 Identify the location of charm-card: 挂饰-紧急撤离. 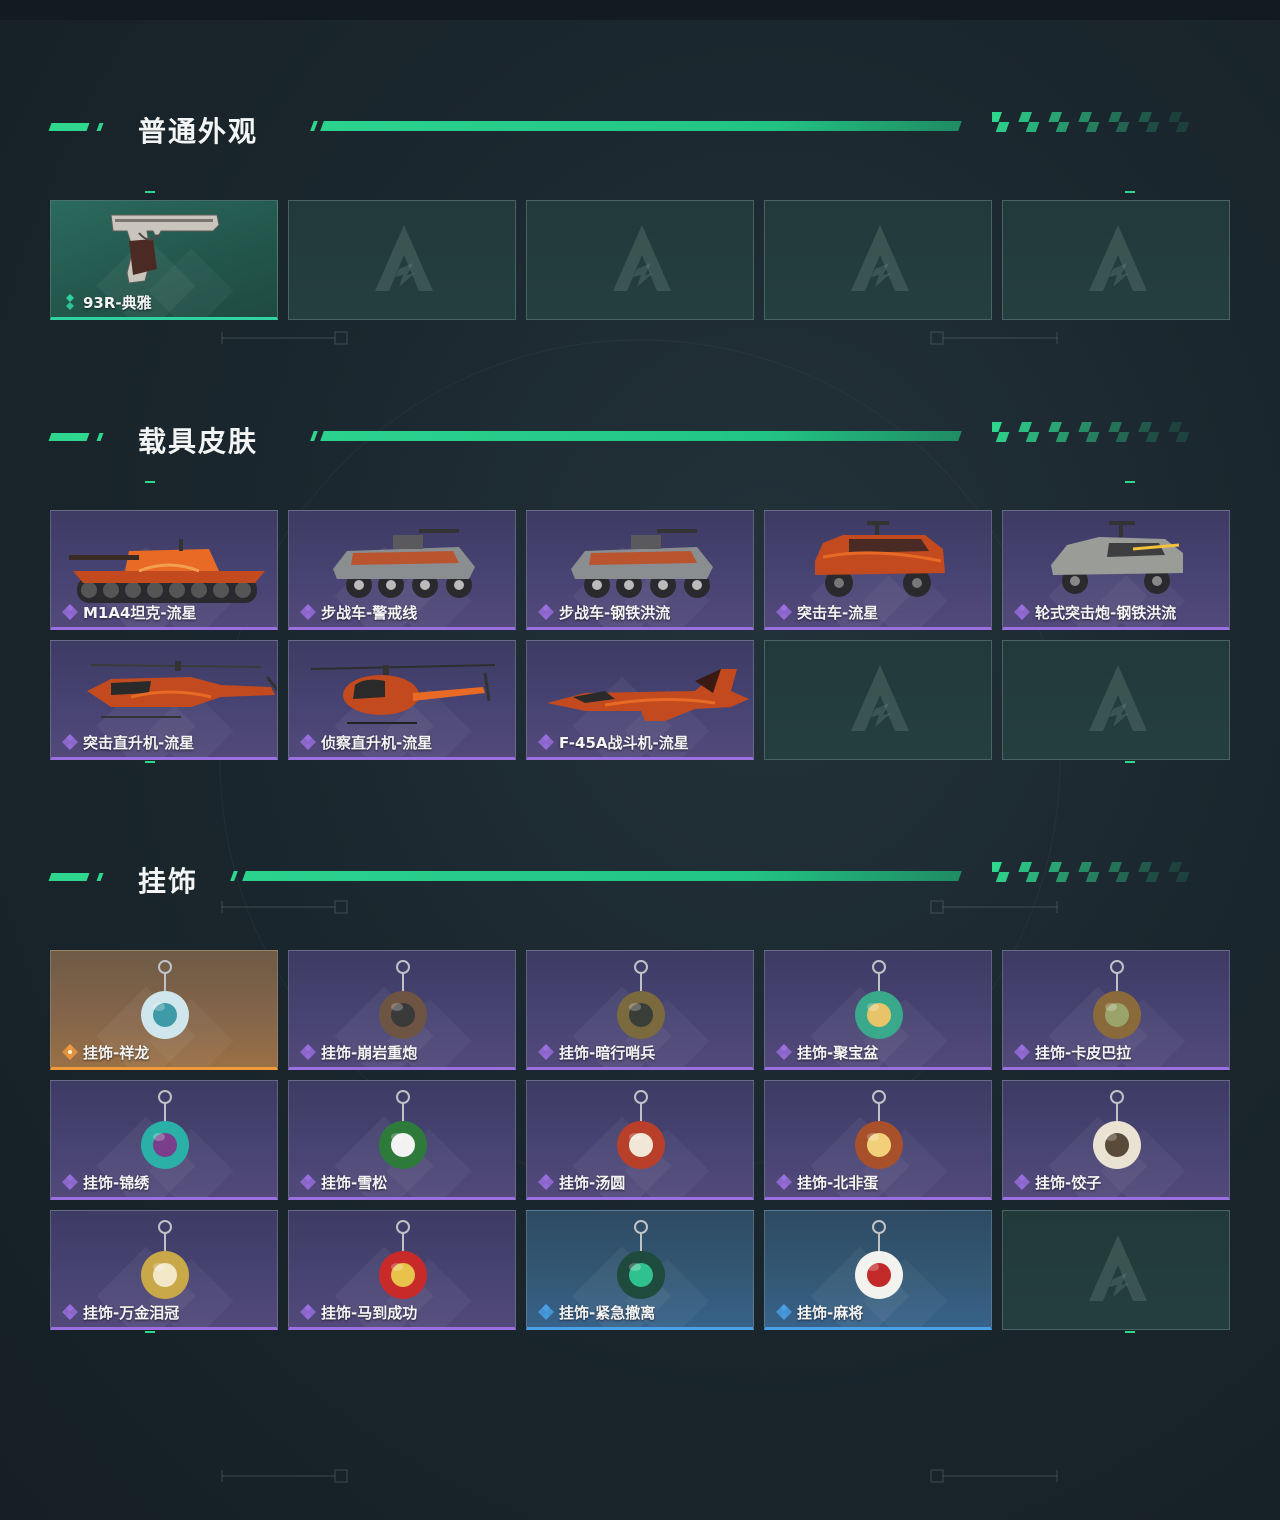
(640, 1270).